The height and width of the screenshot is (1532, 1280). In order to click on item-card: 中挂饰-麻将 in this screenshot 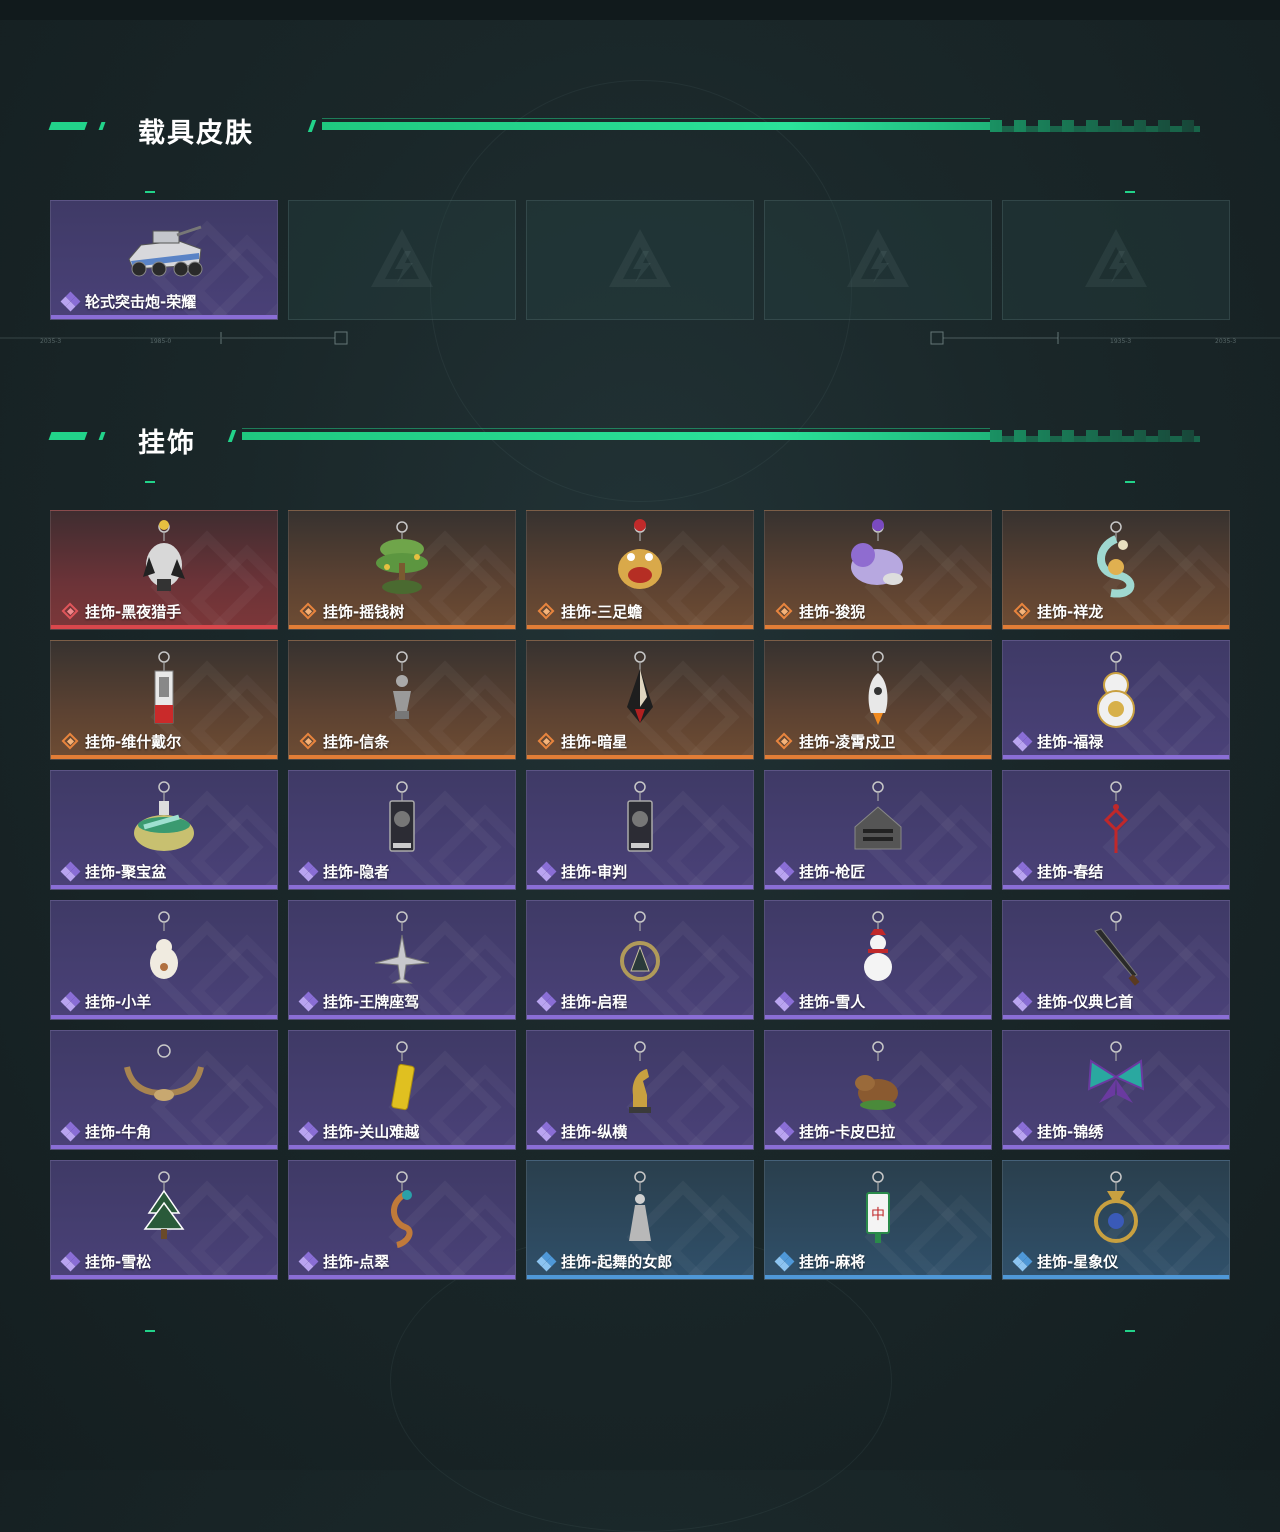, I will do `click(878, 1220)`.